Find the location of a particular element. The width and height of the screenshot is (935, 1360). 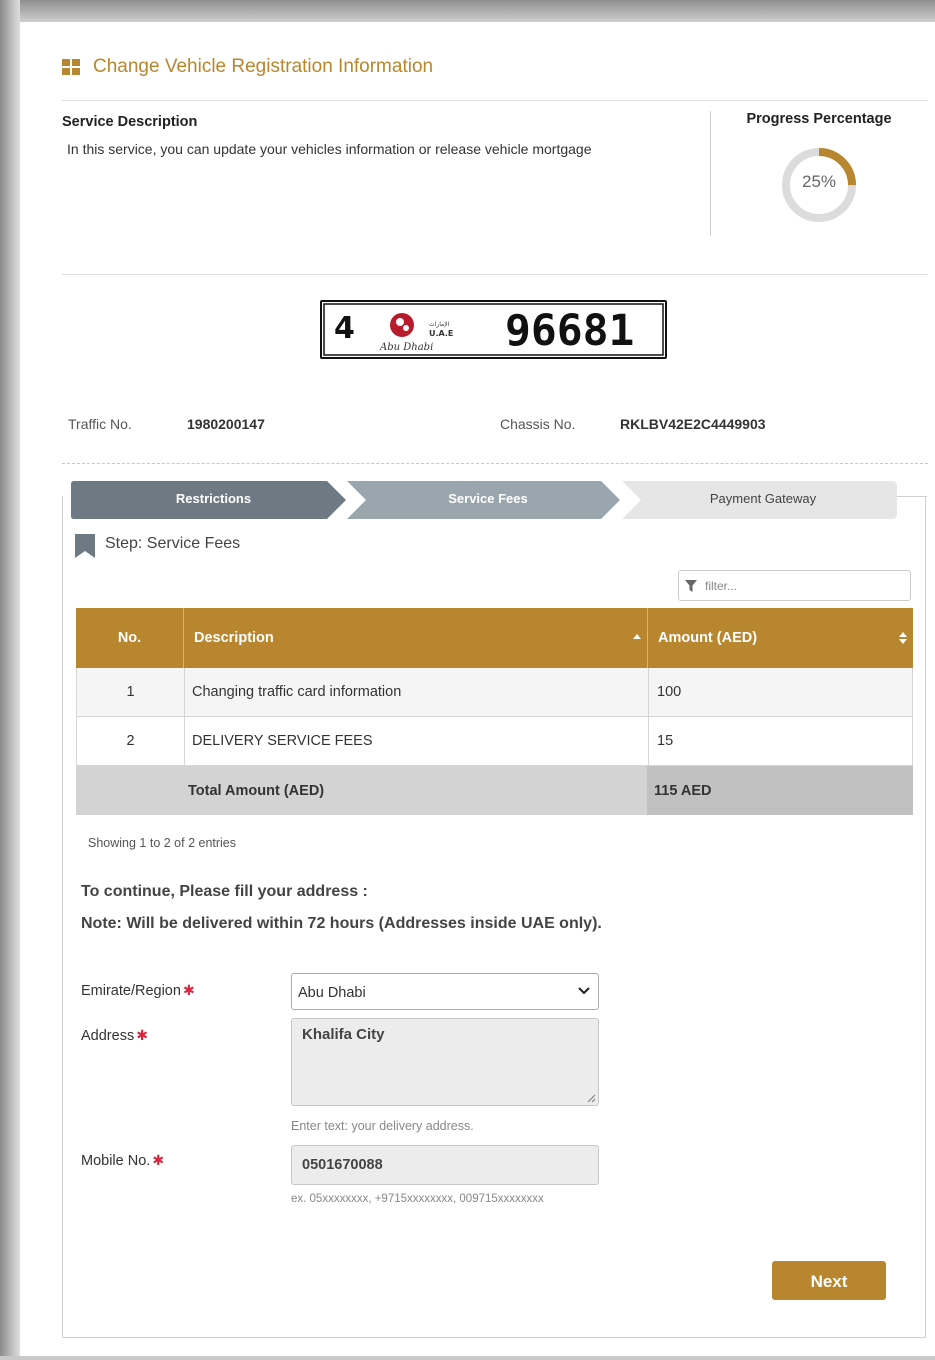

chassis-no-label: Chassis No. is located at coordinates (538, 424).